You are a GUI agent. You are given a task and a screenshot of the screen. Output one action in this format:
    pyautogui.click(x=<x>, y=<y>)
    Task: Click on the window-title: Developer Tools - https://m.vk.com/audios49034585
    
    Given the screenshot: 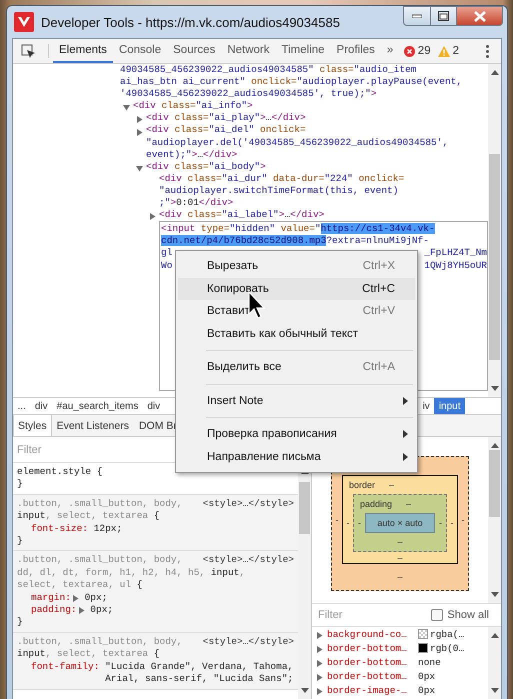 What is the action you would take?
    pyautogui.click(x=190, y=22)
    